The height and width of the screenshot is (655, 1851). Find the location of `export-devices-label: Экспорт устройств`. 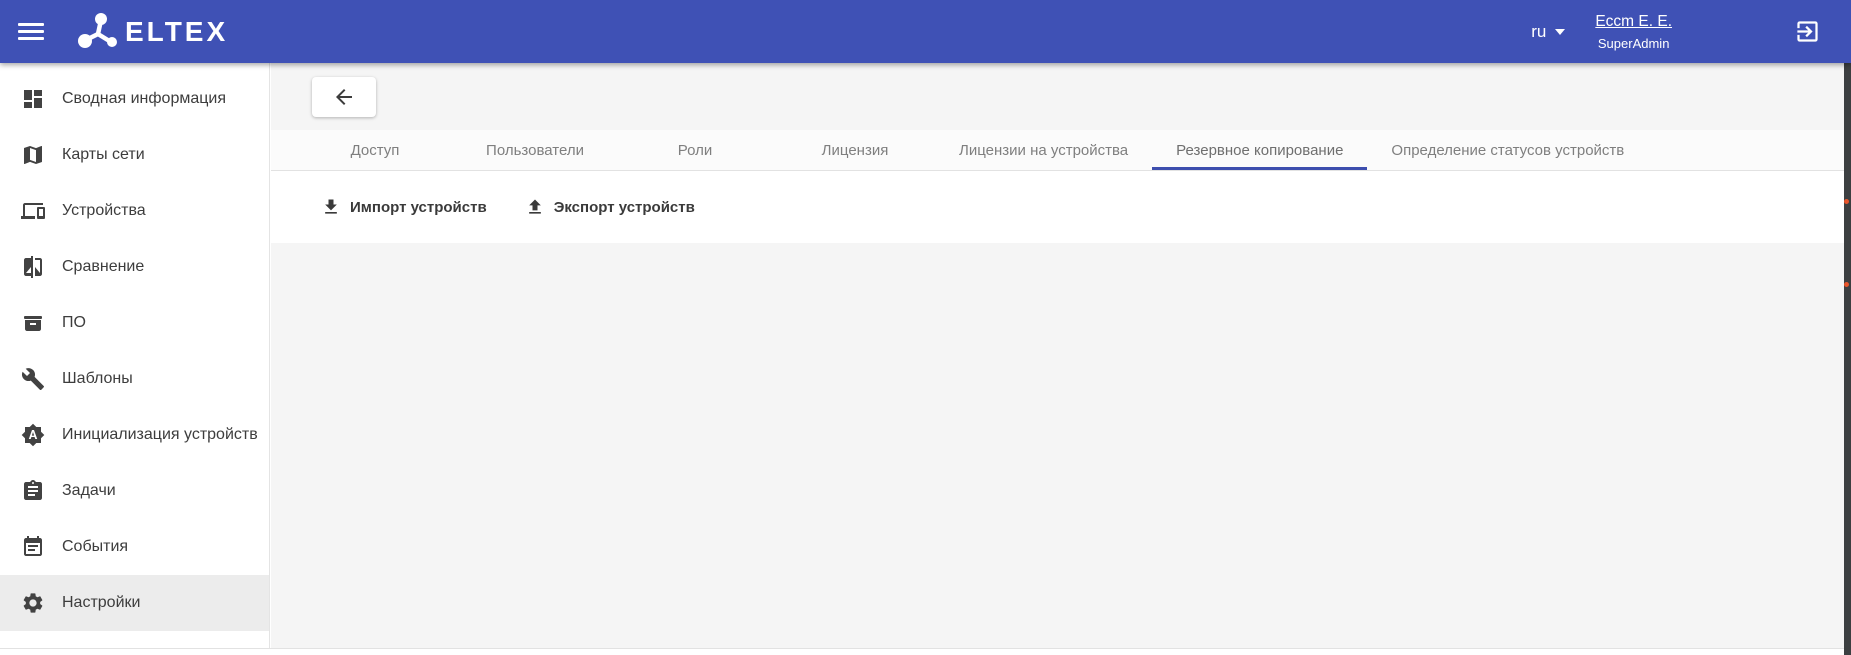

export-devices-label: Экспорт устройств is located at coordinates (624, 207).